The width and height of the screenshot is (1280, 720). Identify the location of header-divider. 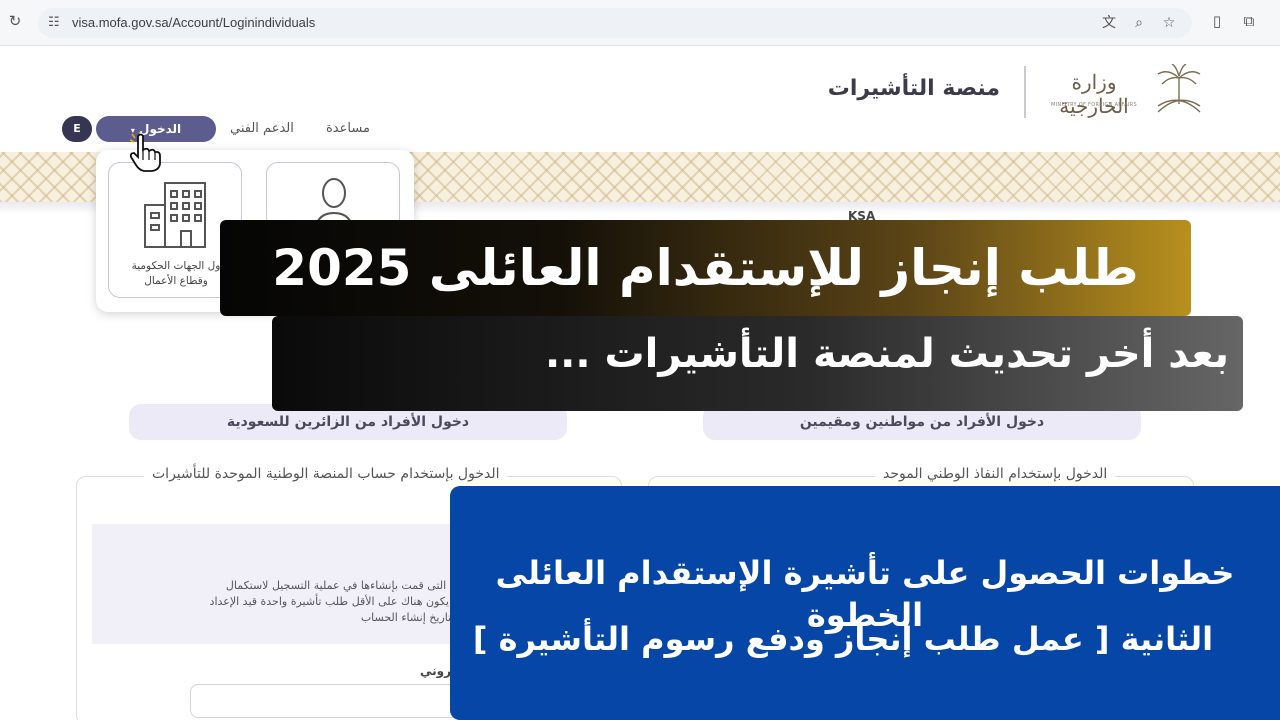
(1025, 92).